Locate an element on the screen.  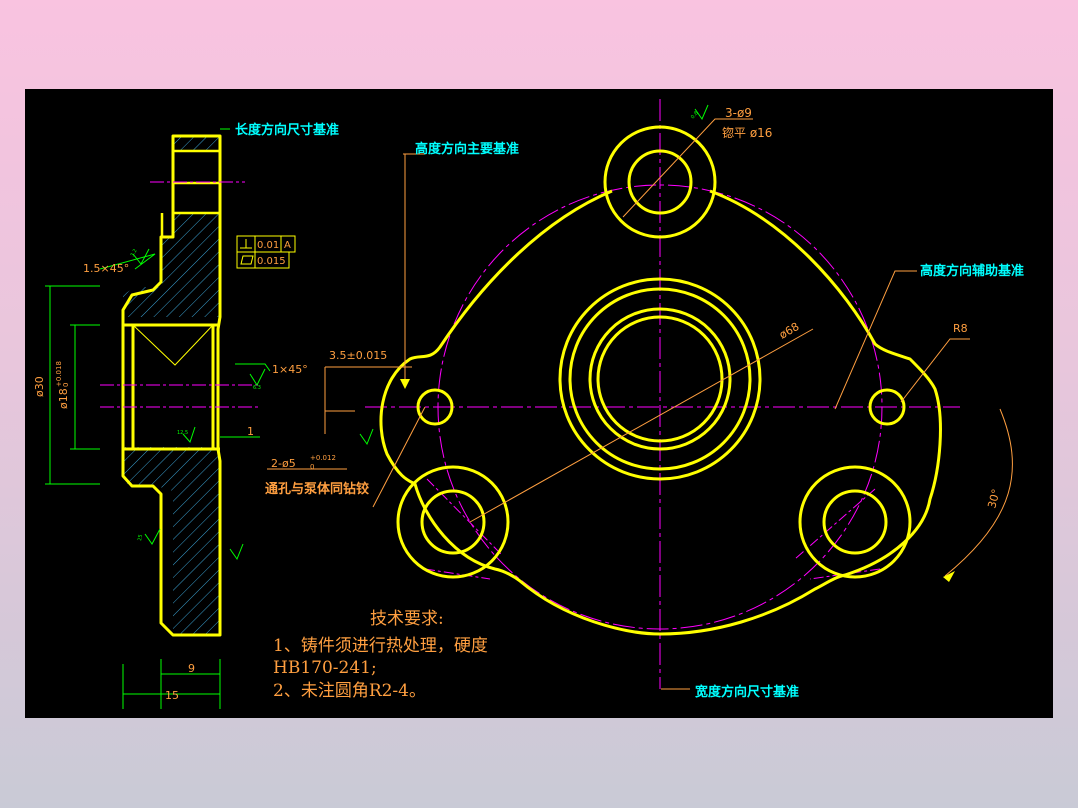
dim-radius-8: R8 is located at coordinates (960, 328).